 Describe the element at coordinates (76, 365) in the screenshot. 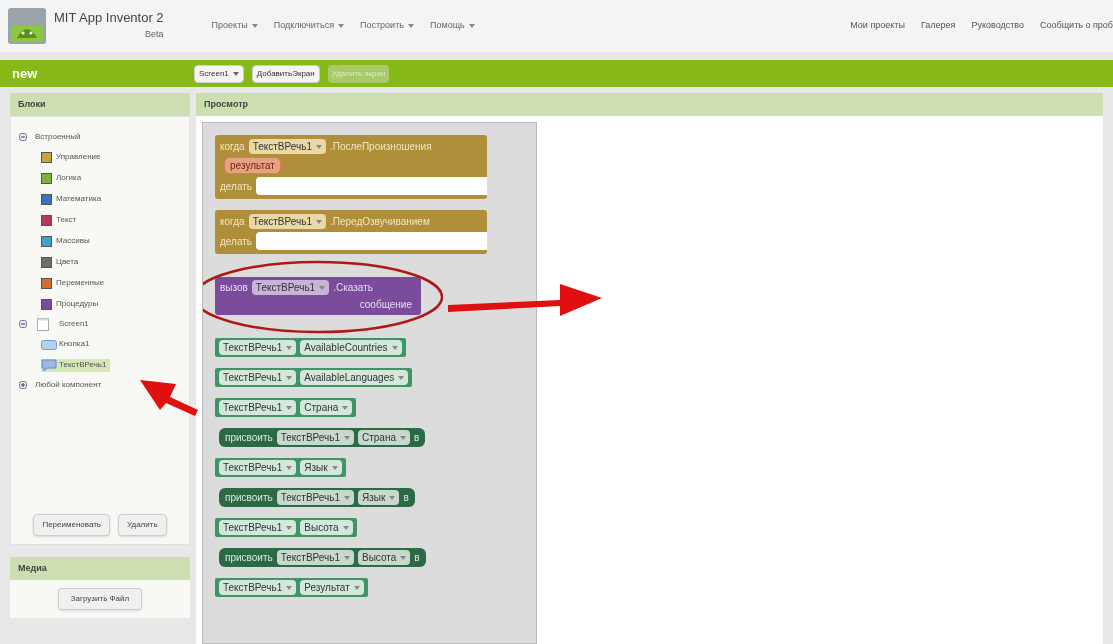

I see `tree-item: ТекстВРечь1` at that location.